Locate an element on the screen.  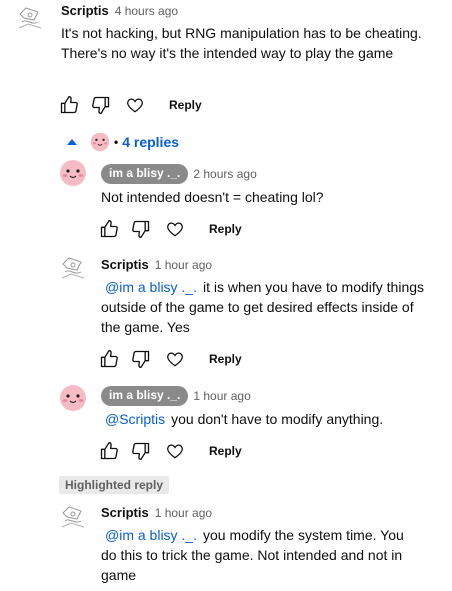
replies-count: 4 replies is located at coordinates (150, 142).